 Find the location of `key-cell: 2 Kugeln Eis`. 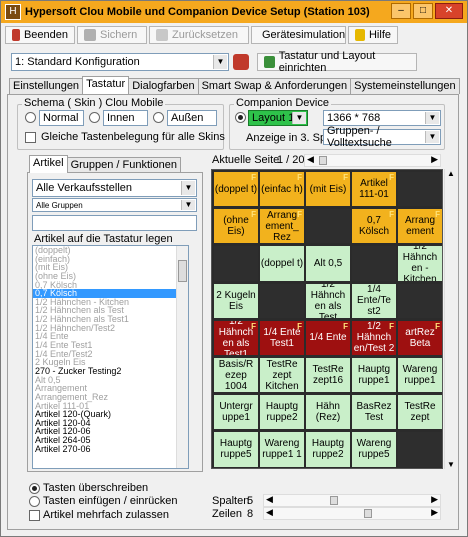

key-cell: 2 Kugeln Eis is located at coordinates (236, 300).